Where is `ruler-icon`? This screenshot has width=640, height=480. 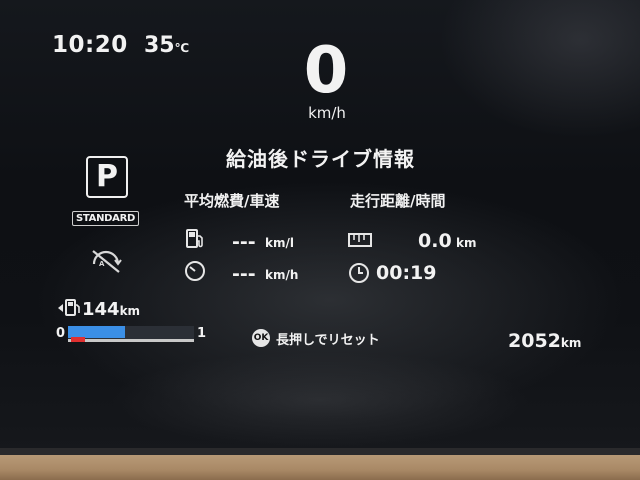 ruler-icon is located at coordinates (360, 240).